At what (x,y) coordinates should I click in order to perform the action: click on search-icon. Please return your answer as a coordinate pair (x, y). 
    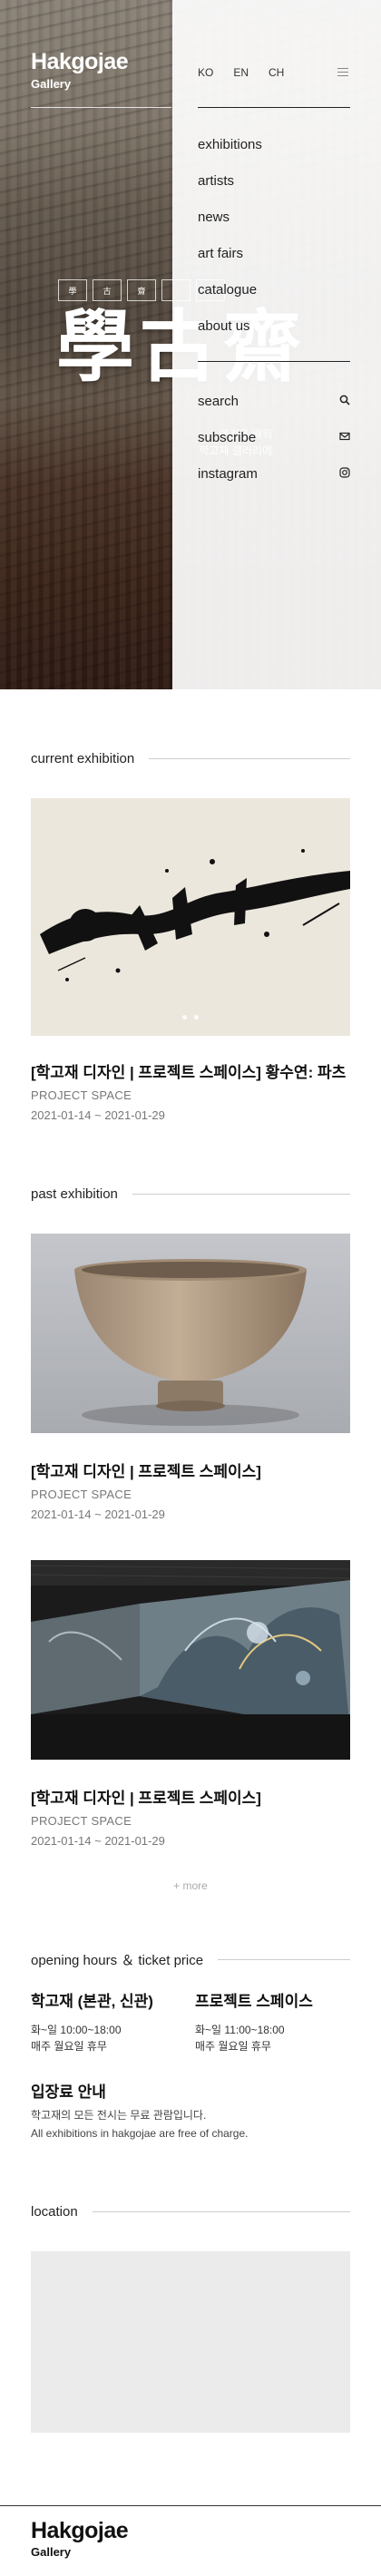
    Looking at the image, I should click on (344, 401).